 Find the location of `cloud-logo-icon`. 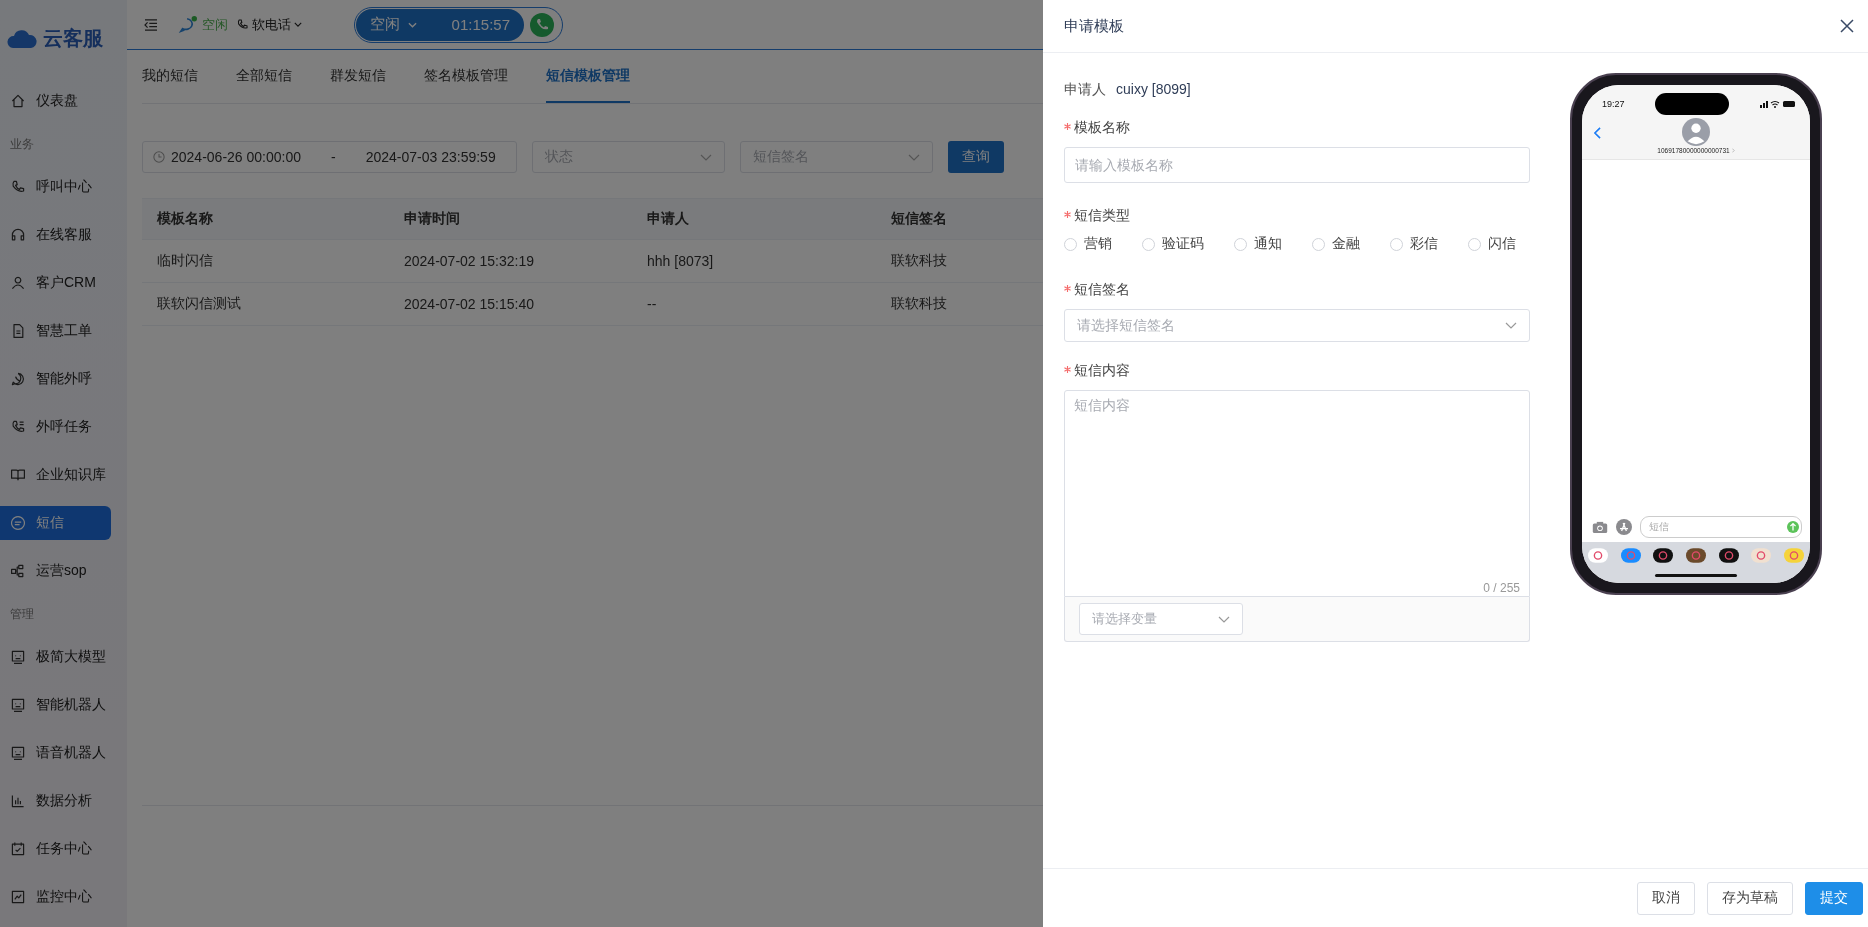

cloud-logo-icon is located at coordinates (22, 38).